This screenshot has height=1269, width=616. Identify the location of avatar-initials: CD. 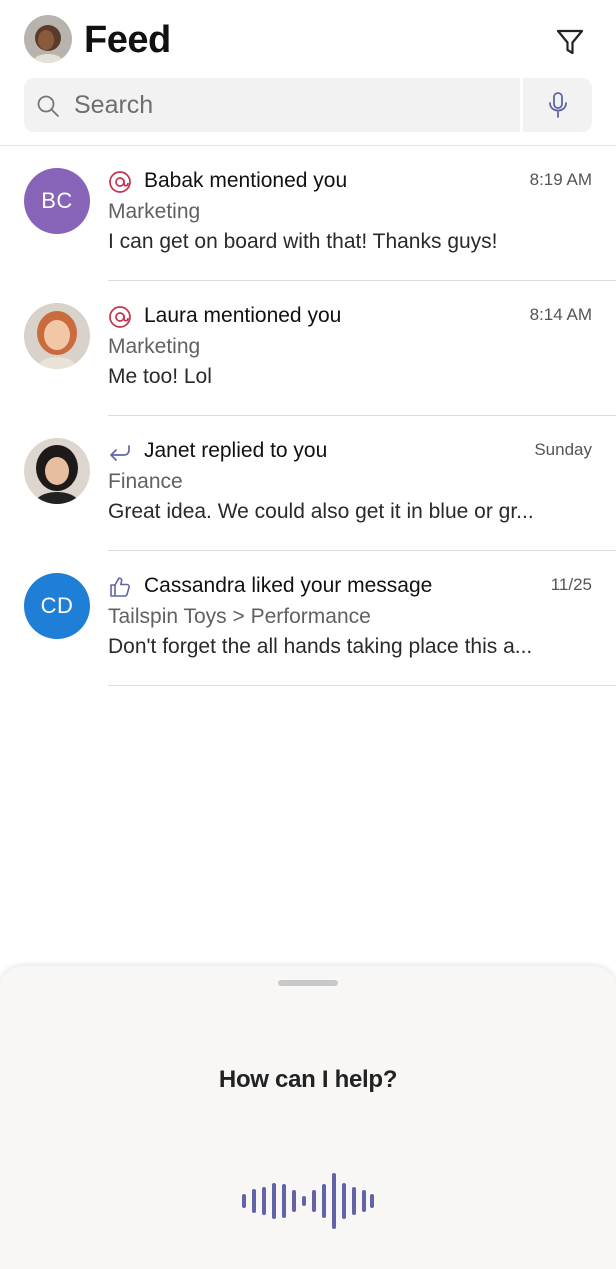
(57, 605).